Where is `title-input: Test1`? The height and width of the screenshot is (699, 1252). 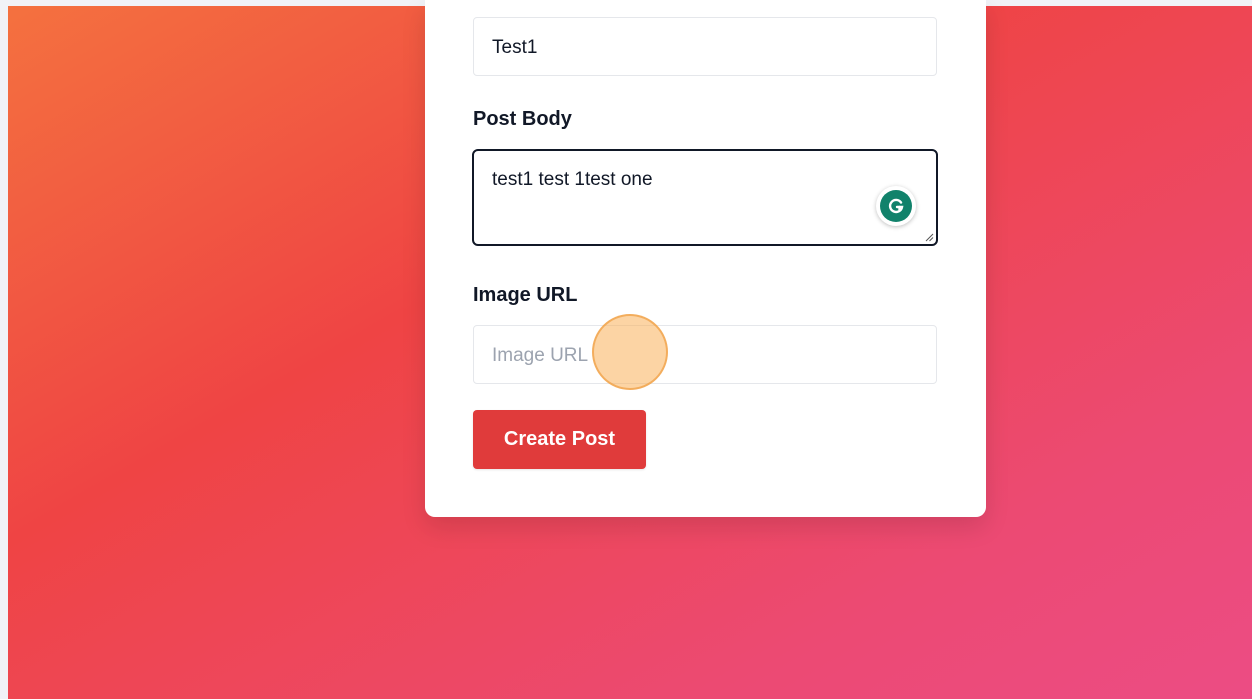 title-input: Test1 is located at coordinates (705, 46).